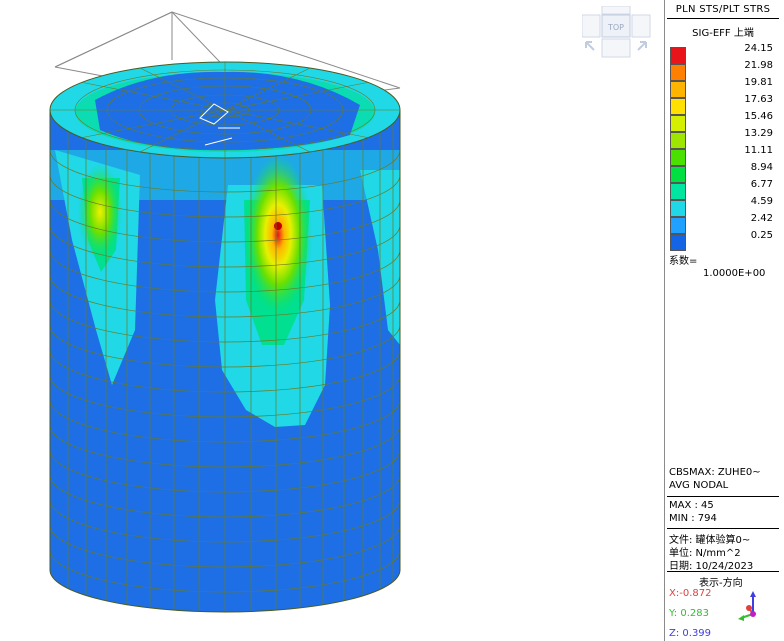  I want to click on y-direction-value: Y: 0.283, so click(689, 613).